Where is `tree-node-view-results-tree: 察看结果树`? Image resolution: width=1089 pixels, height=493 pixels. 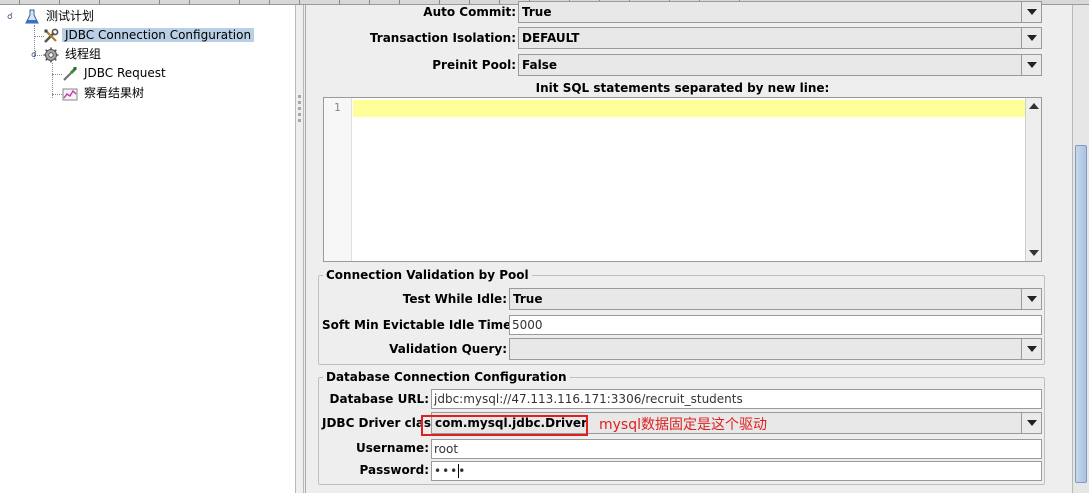 tree-node-view-results-tree: 察看结果树 is located at coordinates (104, 93).